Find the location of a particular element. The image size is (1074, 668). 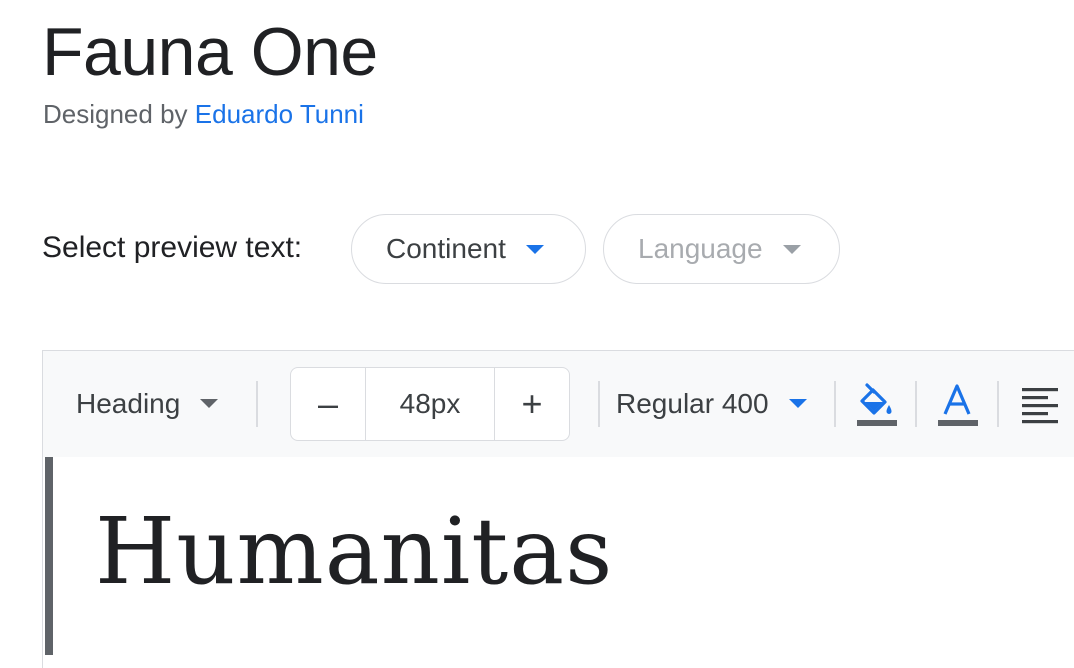

align-left-icon is located at coordinates (1040, 406).